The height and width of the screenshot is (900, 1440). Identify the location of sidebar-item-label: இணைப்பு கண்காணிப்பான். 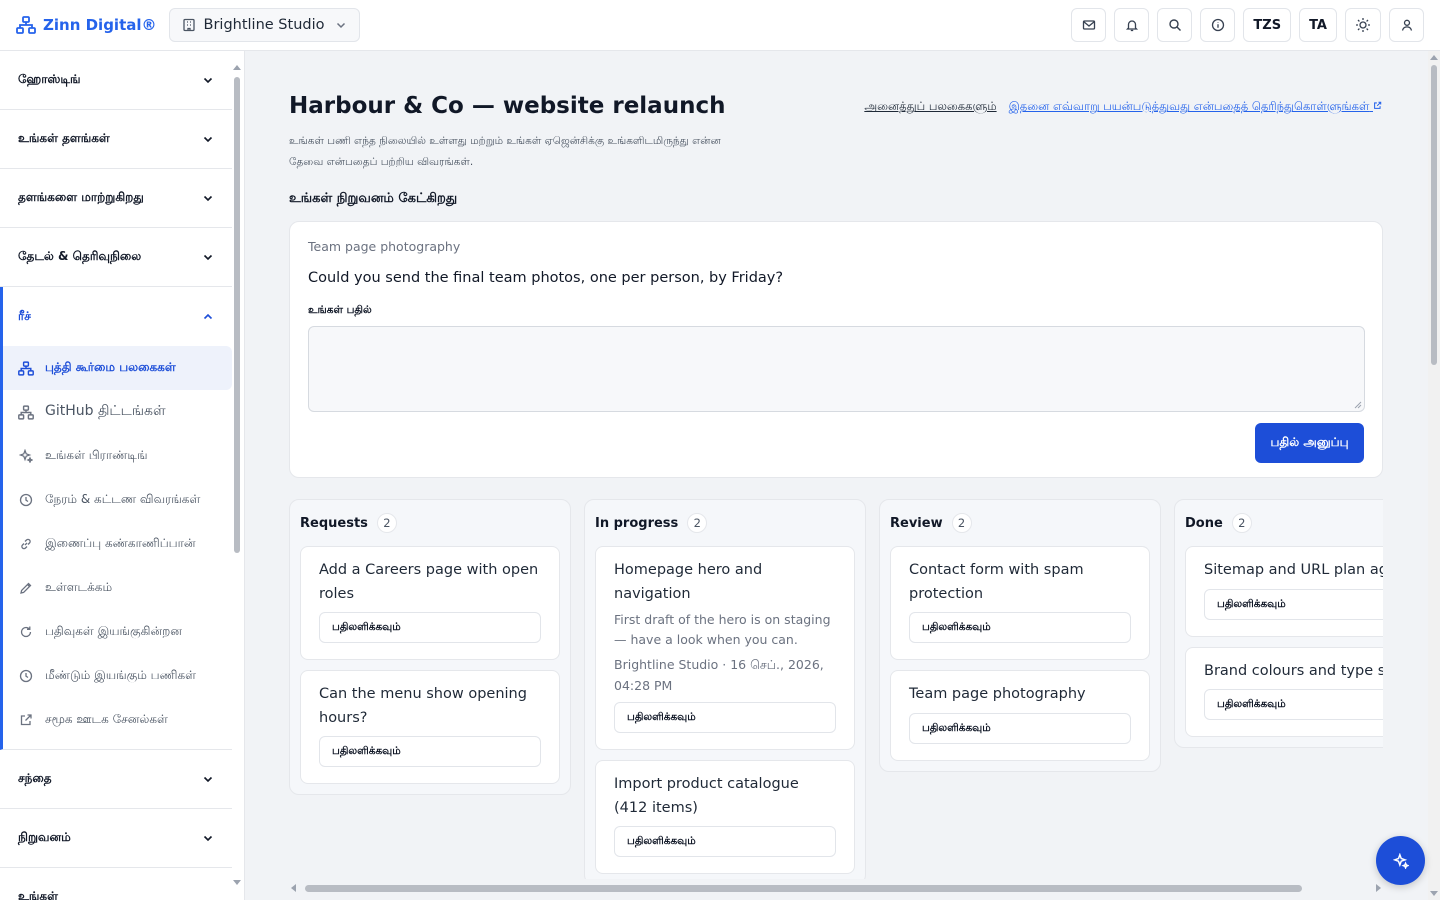
(120, 543).